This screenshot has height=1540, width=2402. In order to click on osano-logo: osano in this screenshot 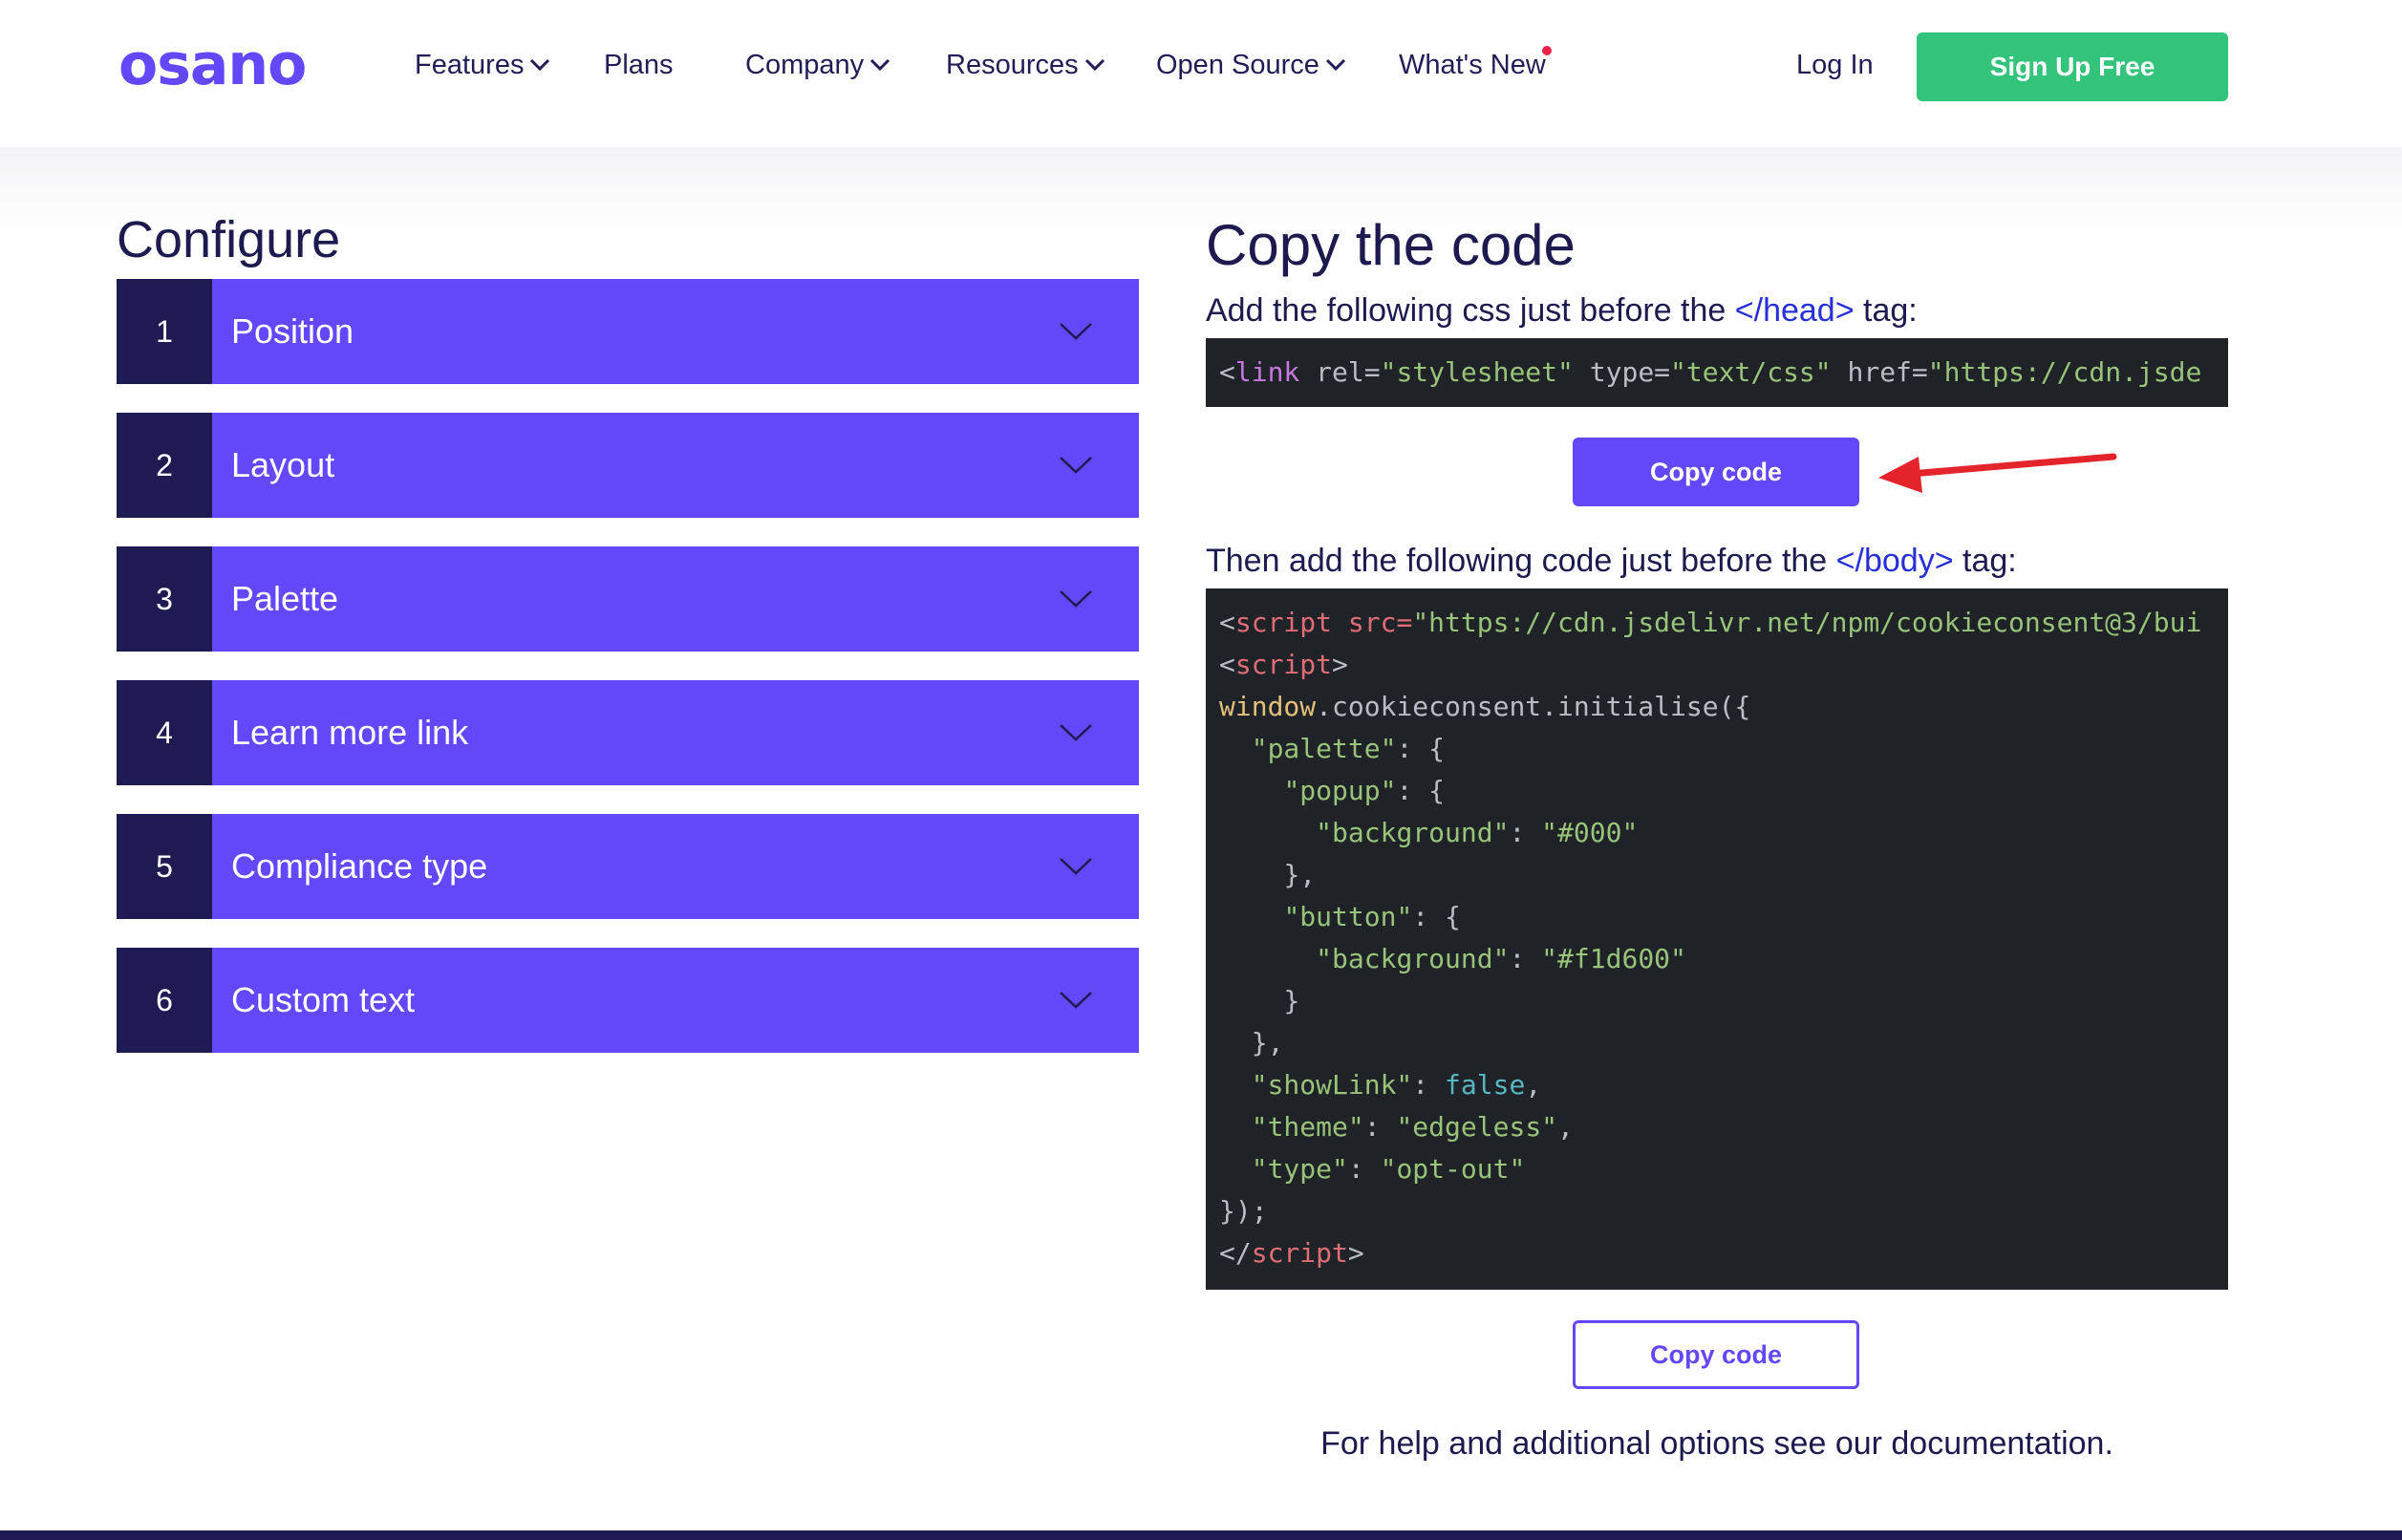, I will do `click(237, 65)`.